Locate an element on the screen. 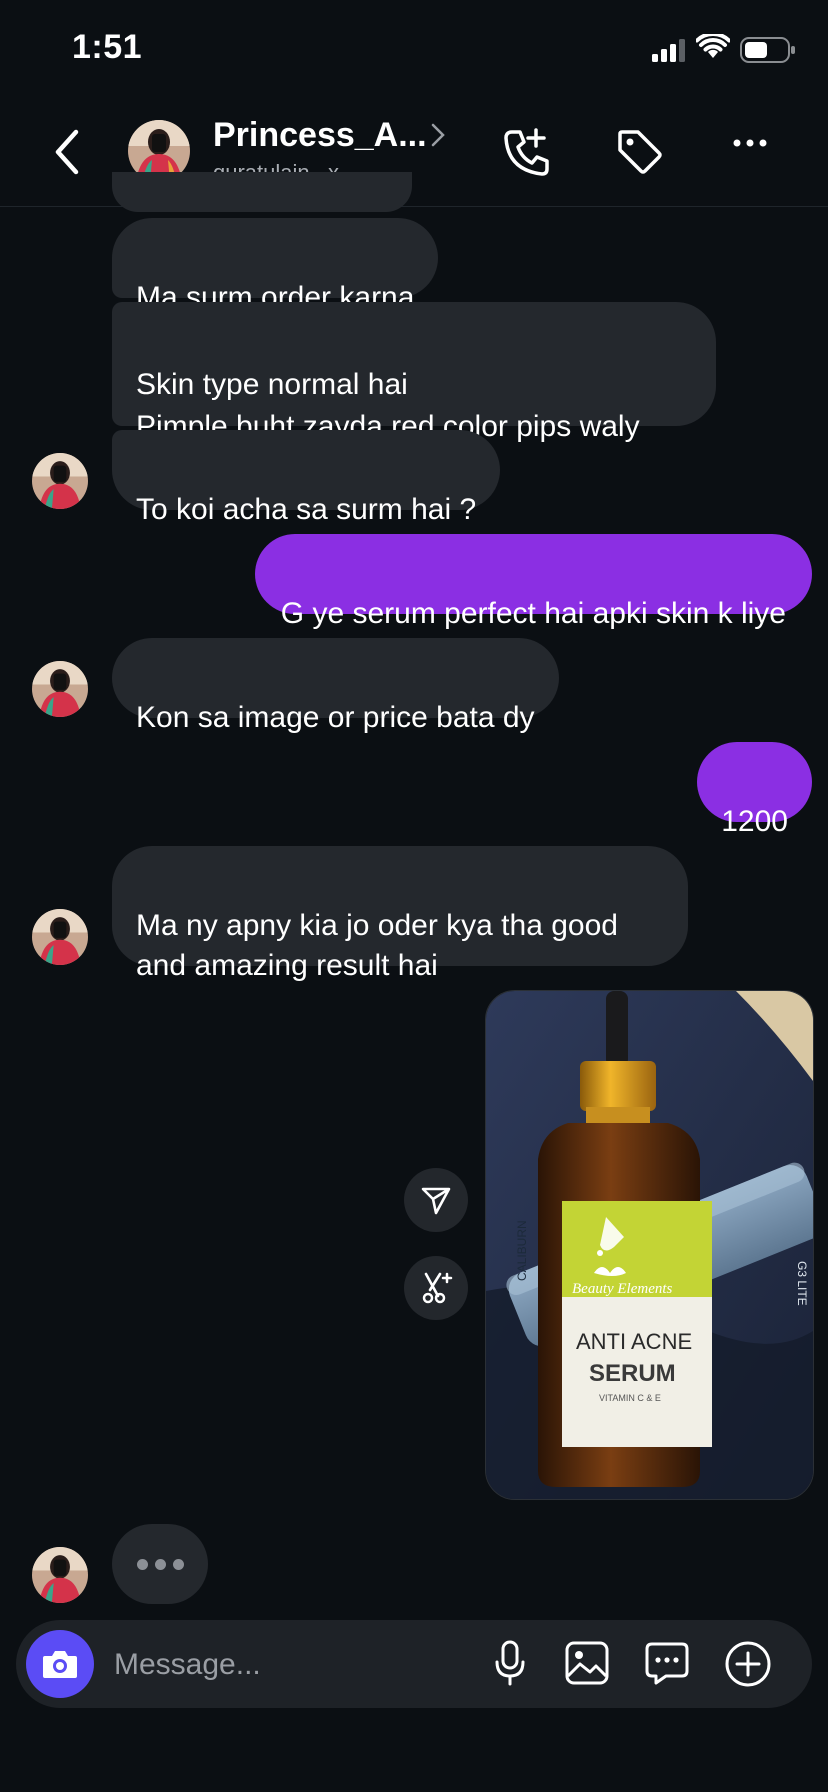 The width and height of the screenshot is (828, 1792). share-button is located at coordinates (436, 1200).